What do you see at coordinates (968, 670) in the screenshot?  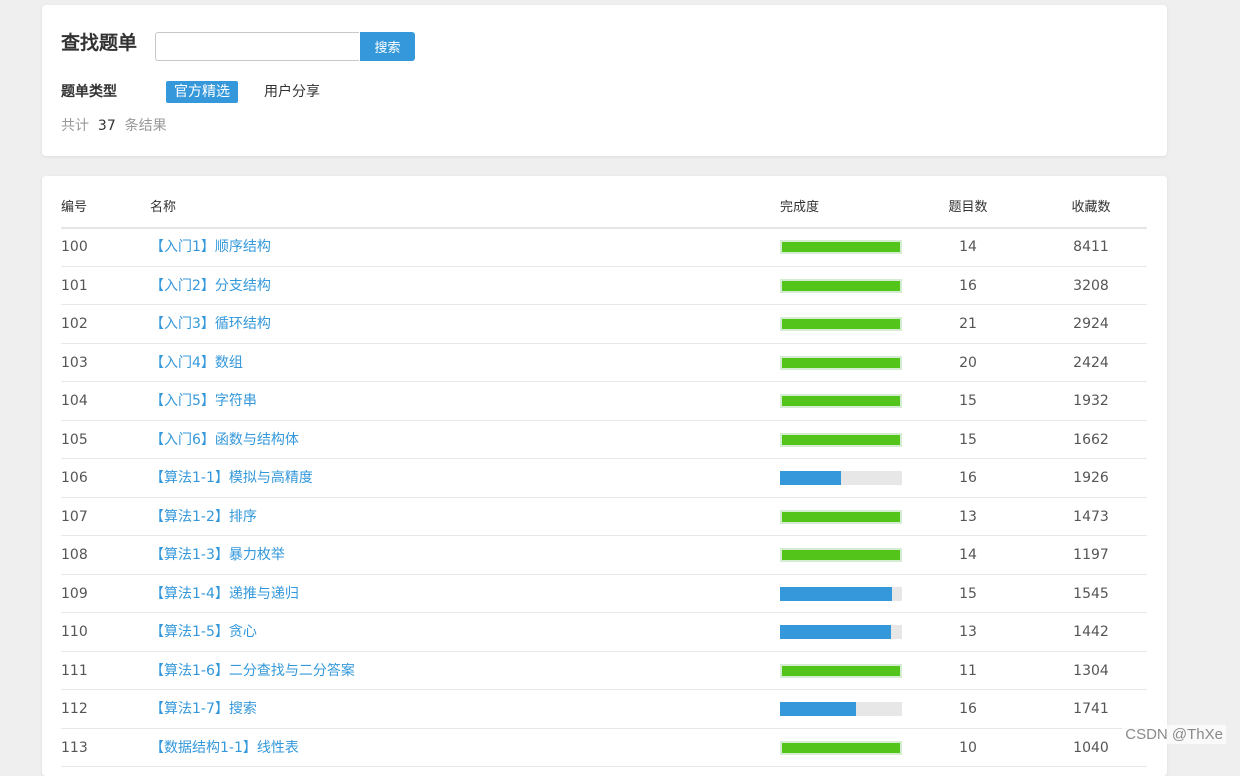 I see `row-problem-count: 11` at bounding box center [968, 670].